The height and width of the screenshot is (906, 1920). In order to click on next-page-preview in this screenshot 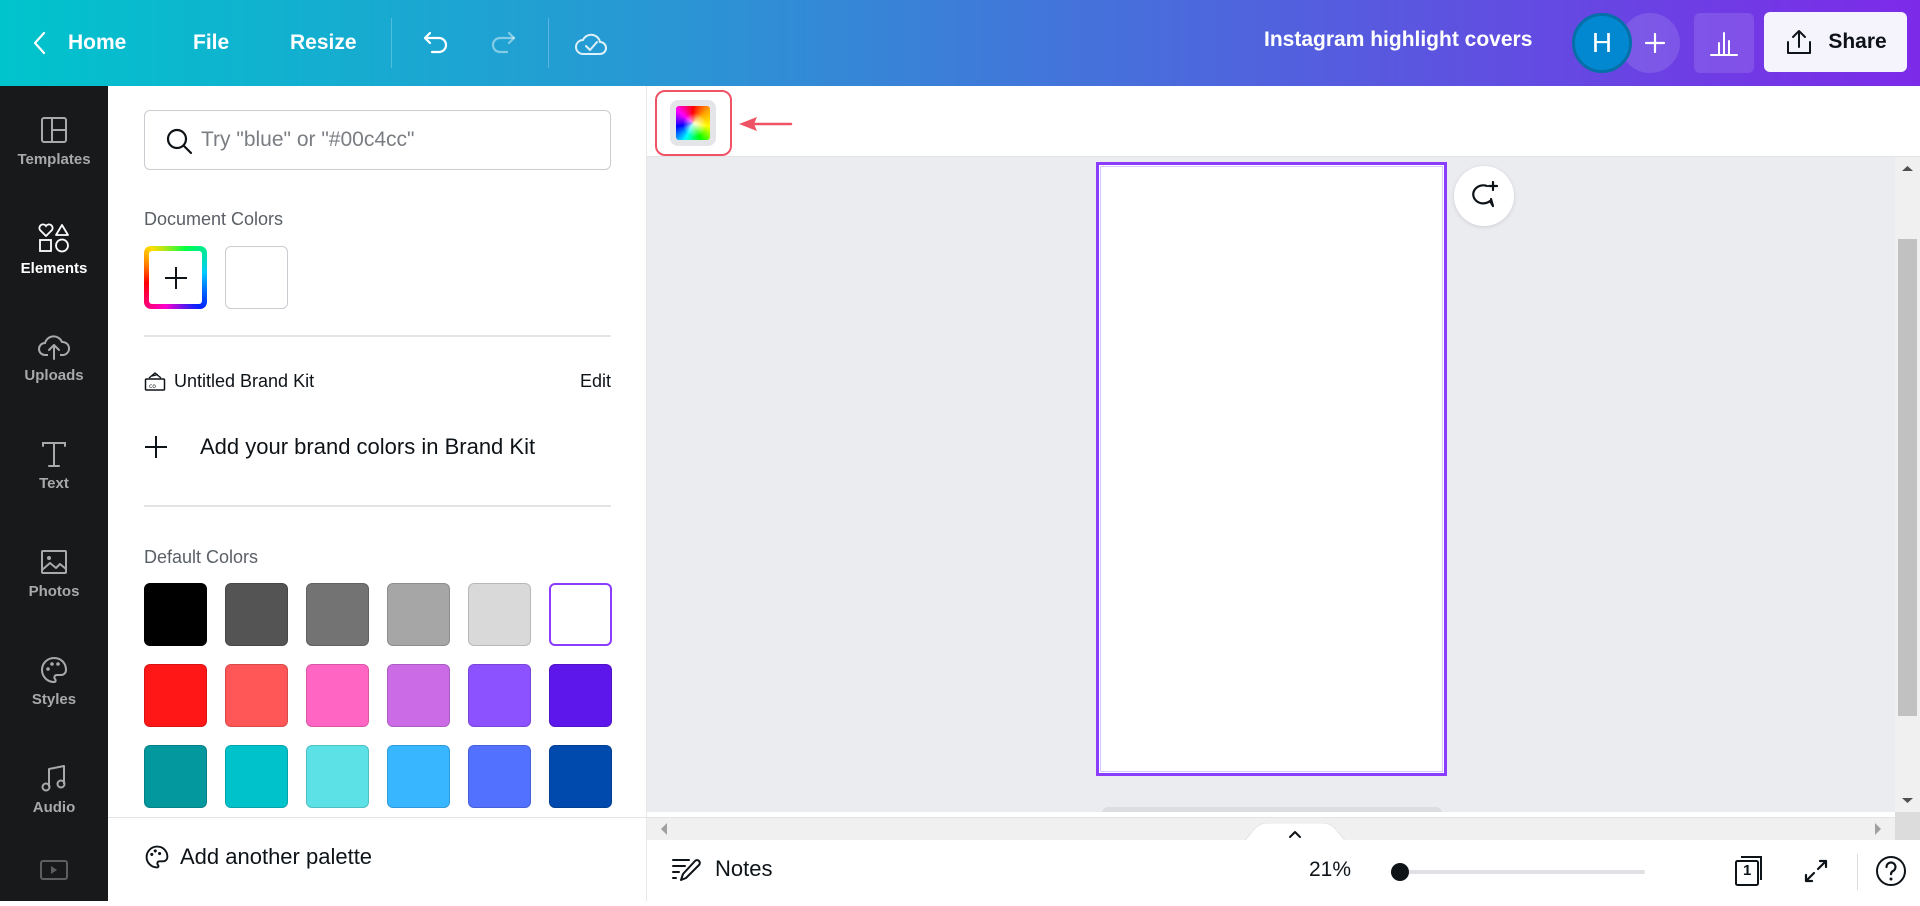, I will do `click(1272, 809)`.